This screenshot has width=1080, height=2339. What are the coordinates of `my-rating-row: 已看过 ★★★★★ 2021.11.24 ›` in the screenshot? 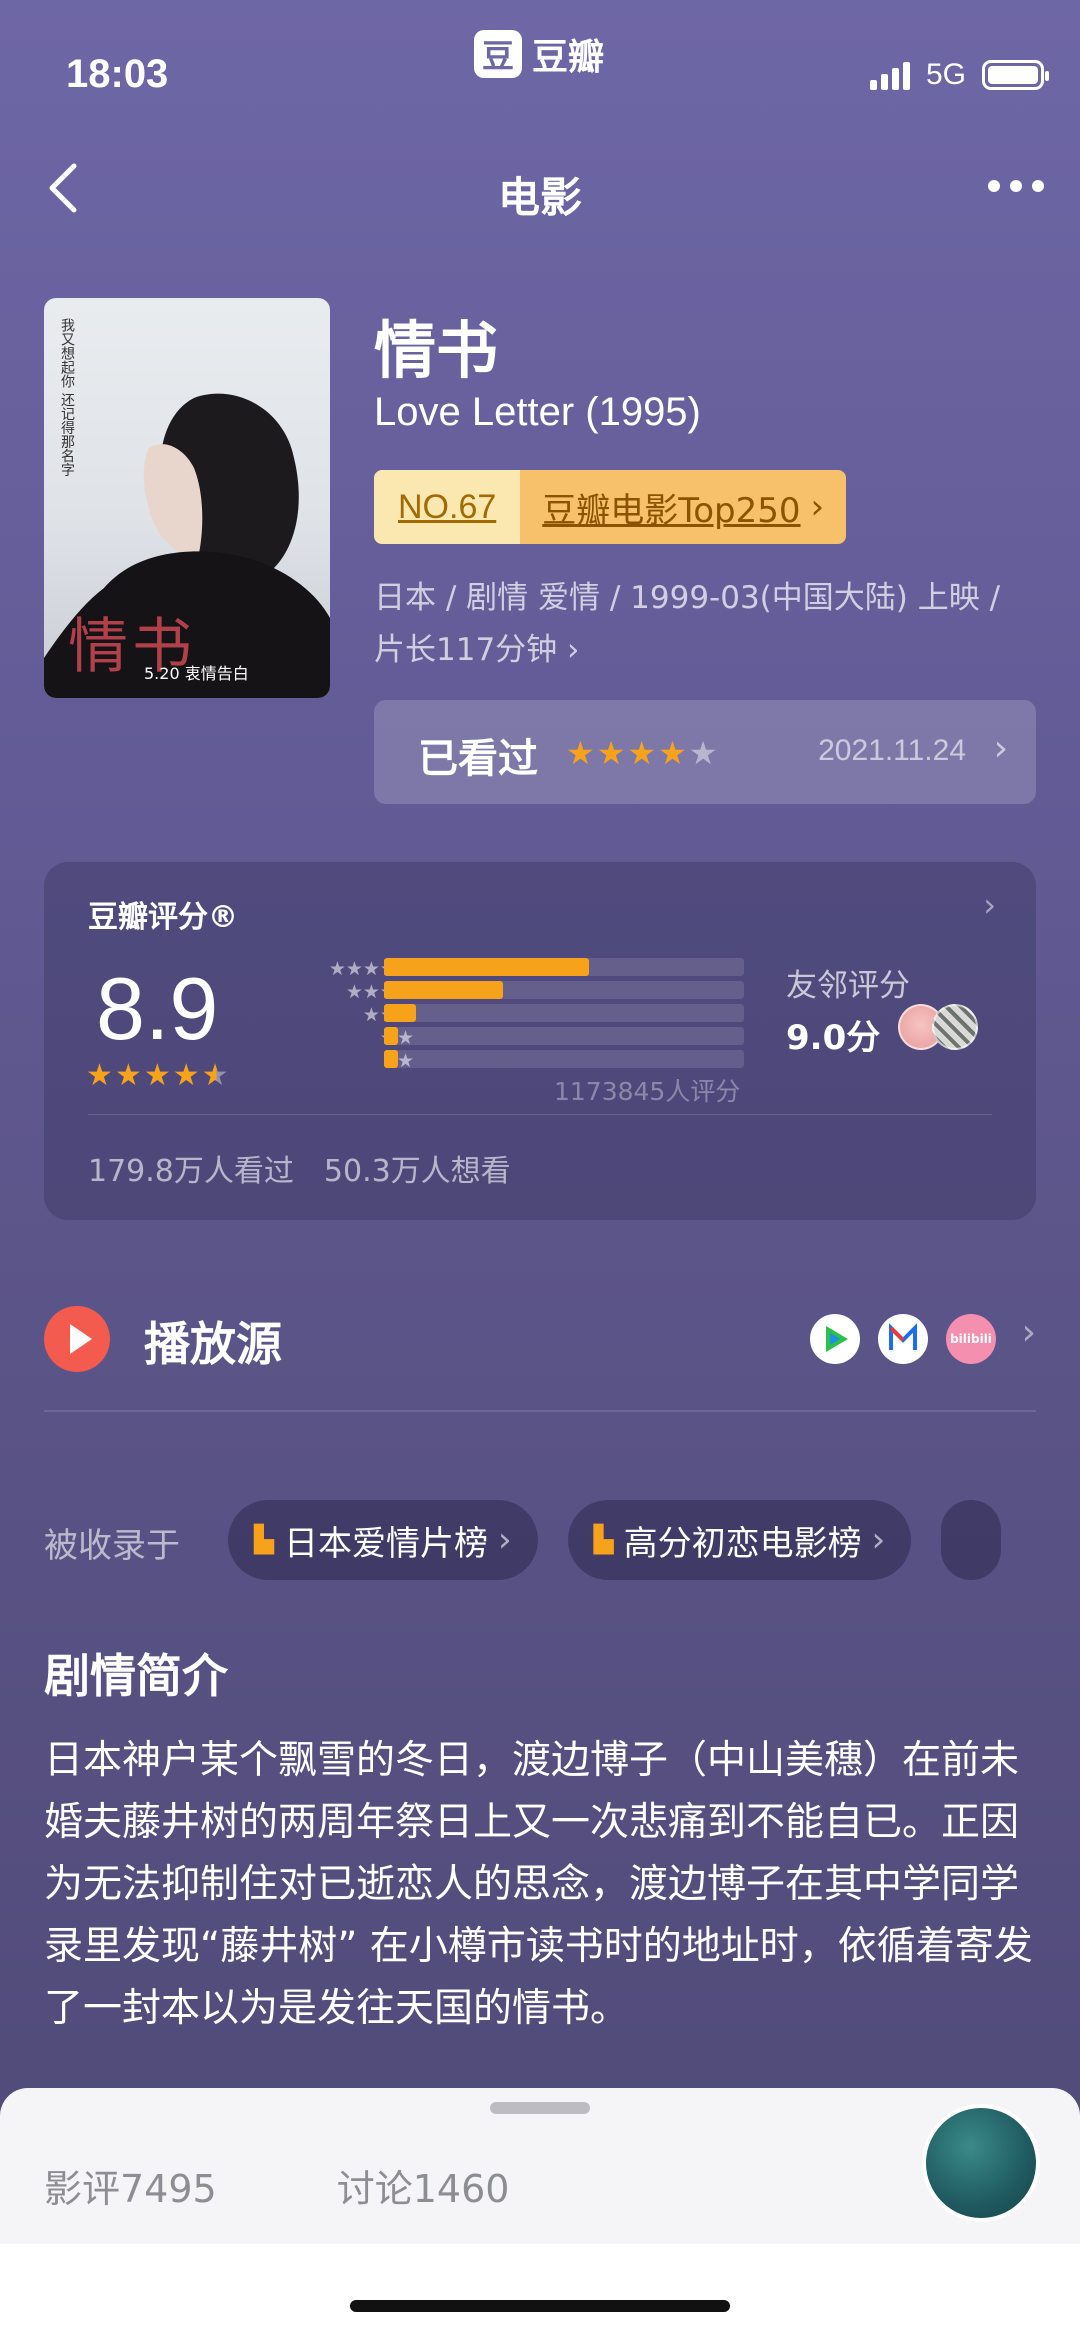 It's located at (705, 752).